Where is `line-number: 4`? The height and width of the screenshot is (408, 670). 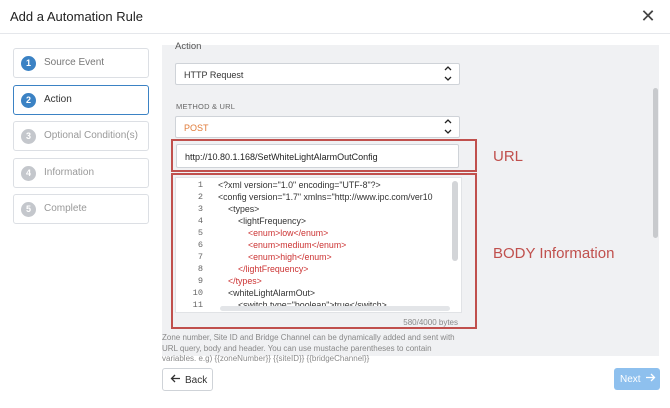 line-number: 4 is located at coordinates (200, 221).